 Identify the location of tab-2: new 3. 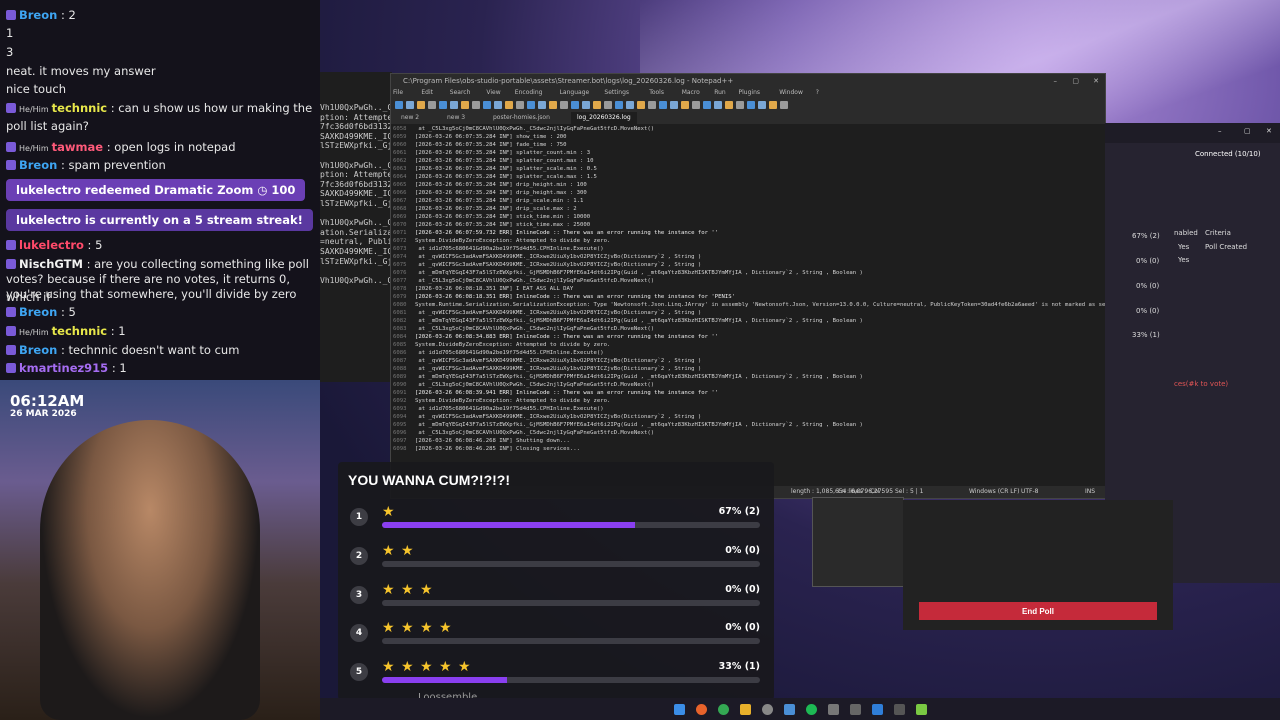
(456, 118).